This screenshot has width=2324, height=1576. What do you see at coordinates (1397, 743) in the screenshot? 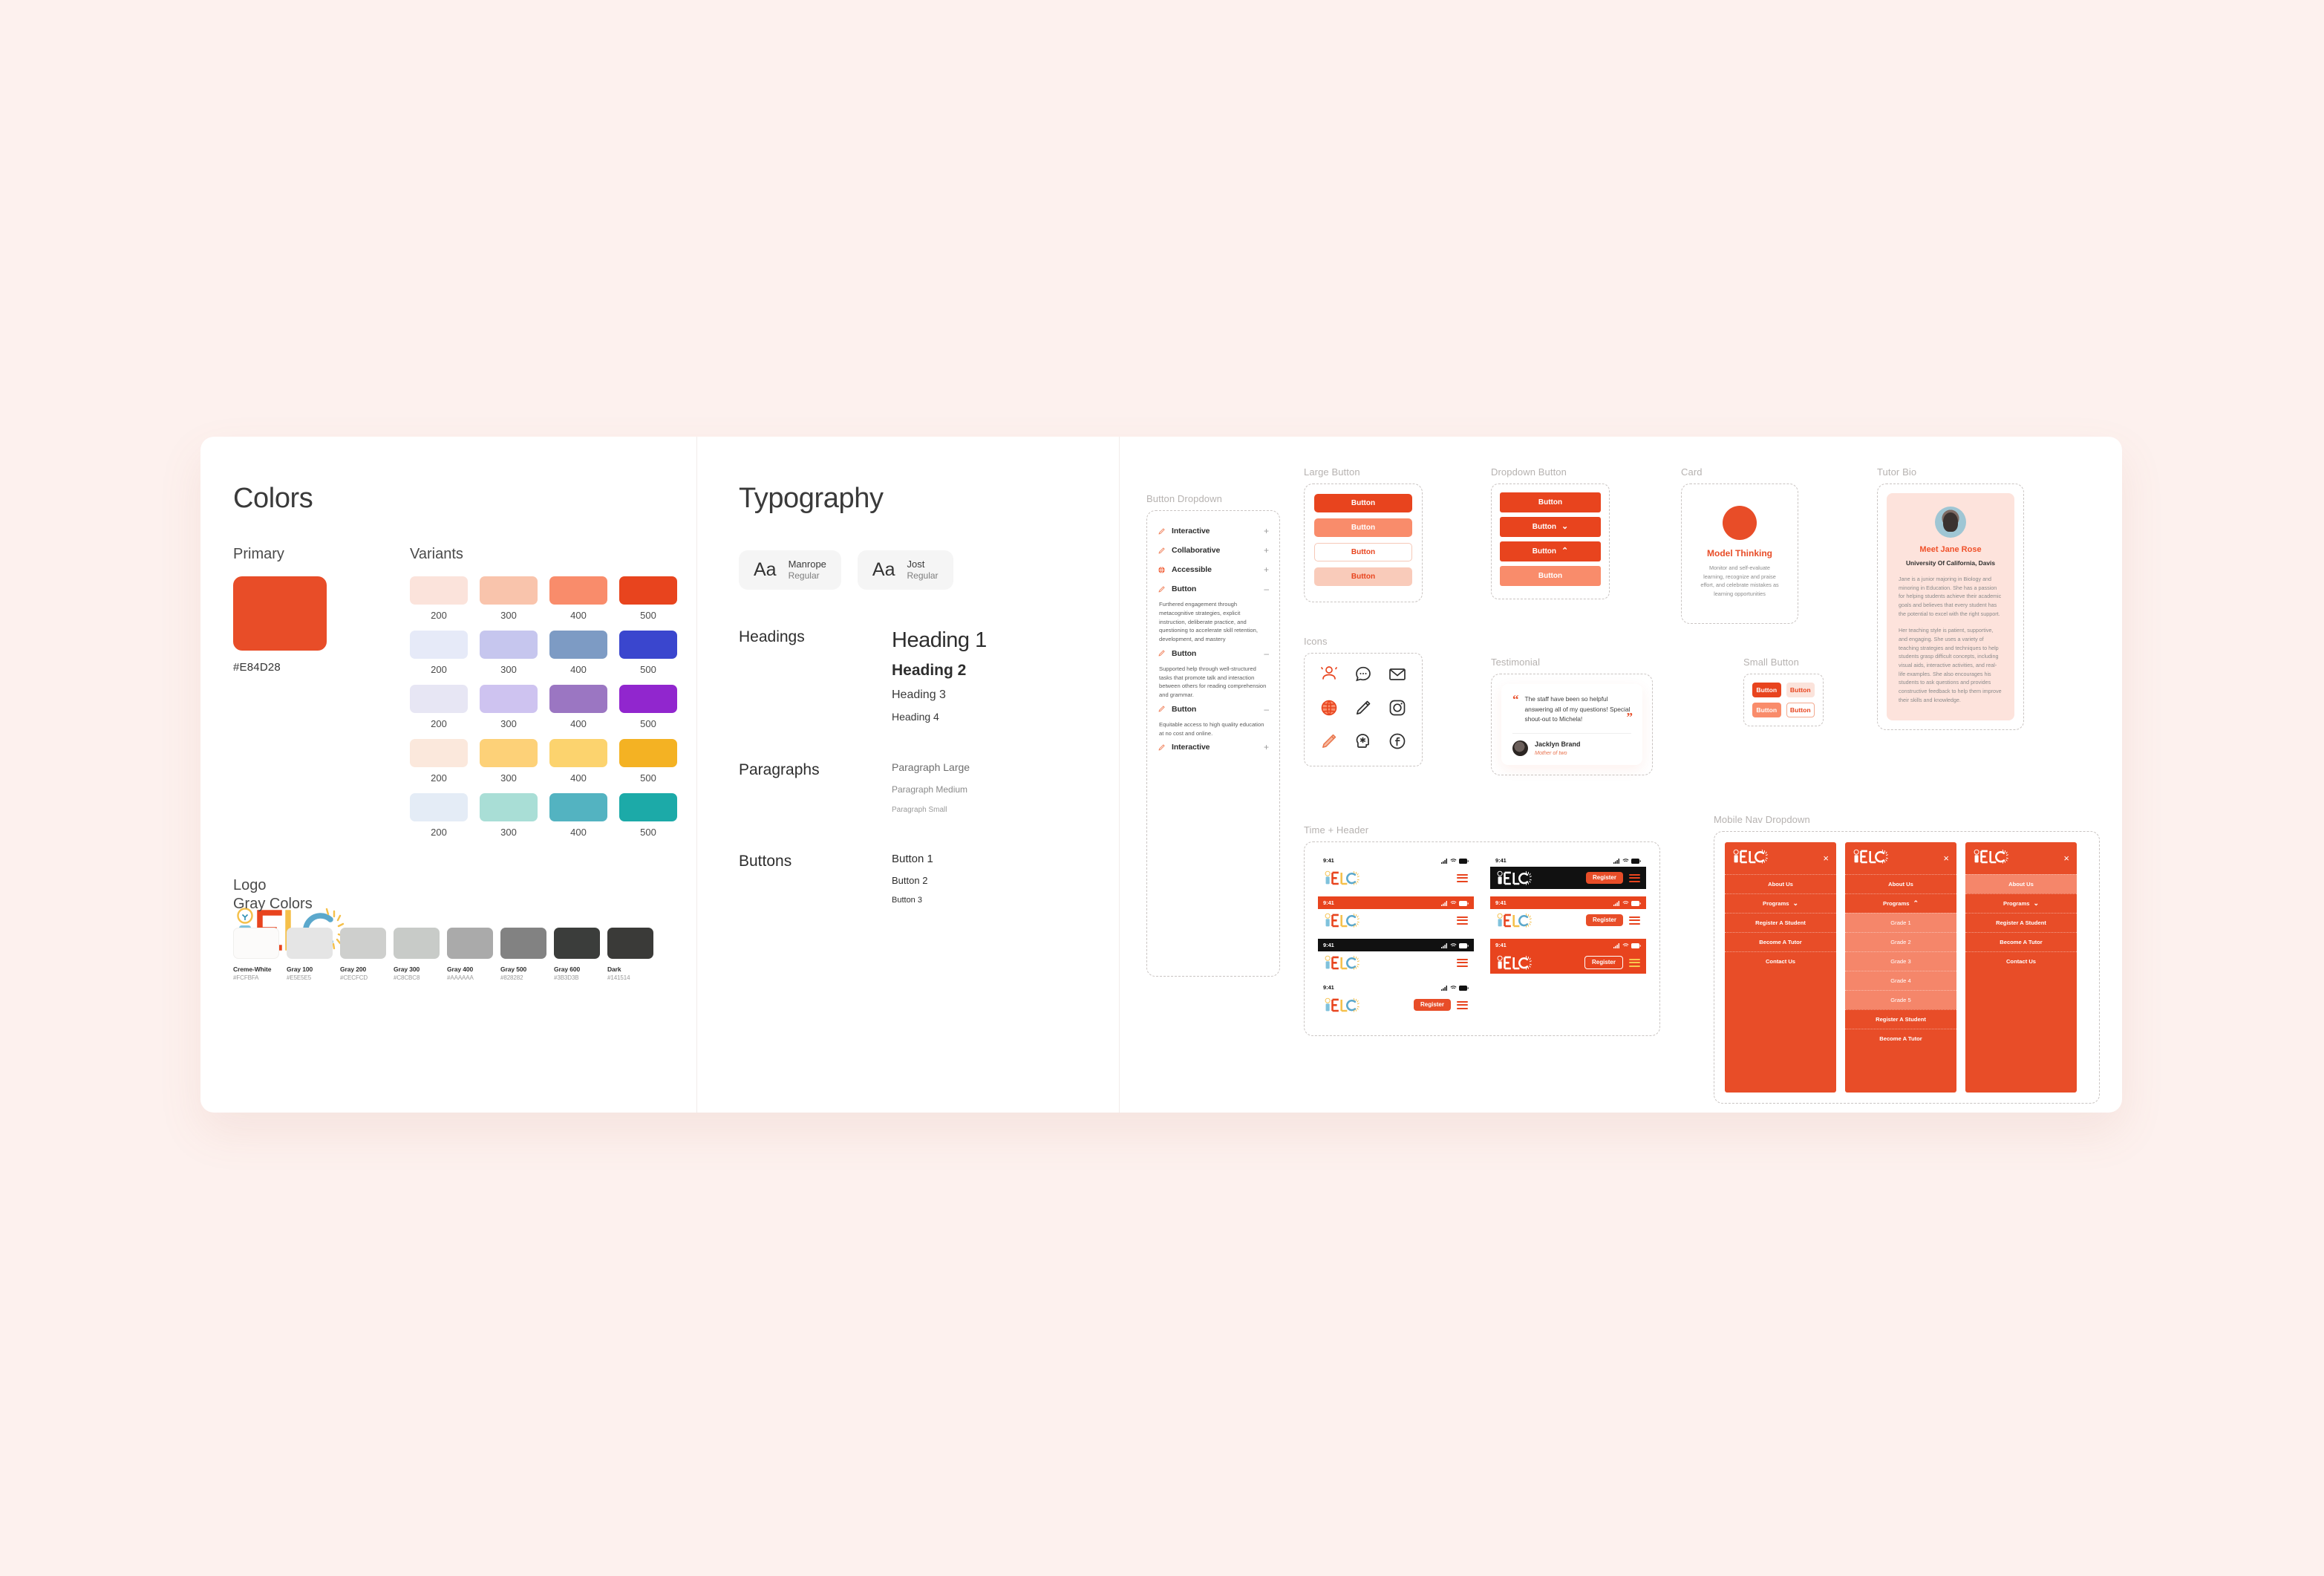
I see `facebook-icon` at bounding box center [1397, 743].